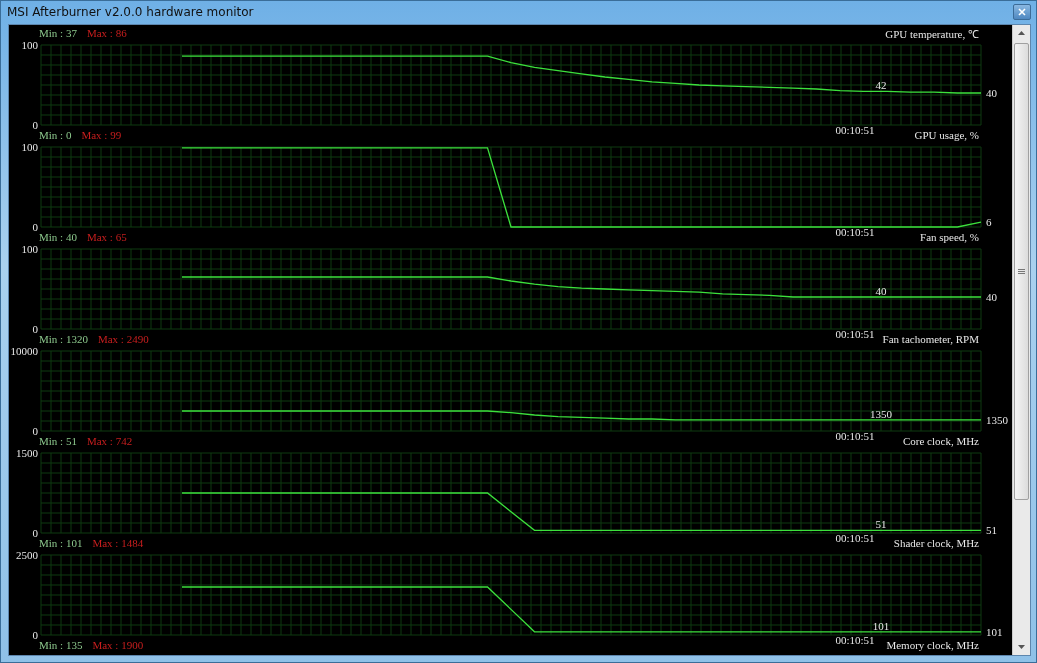 Image resolution: width=1037 pixels, height=663 pixels. I want to click on max-value: Max : 65, so click(106, 237).